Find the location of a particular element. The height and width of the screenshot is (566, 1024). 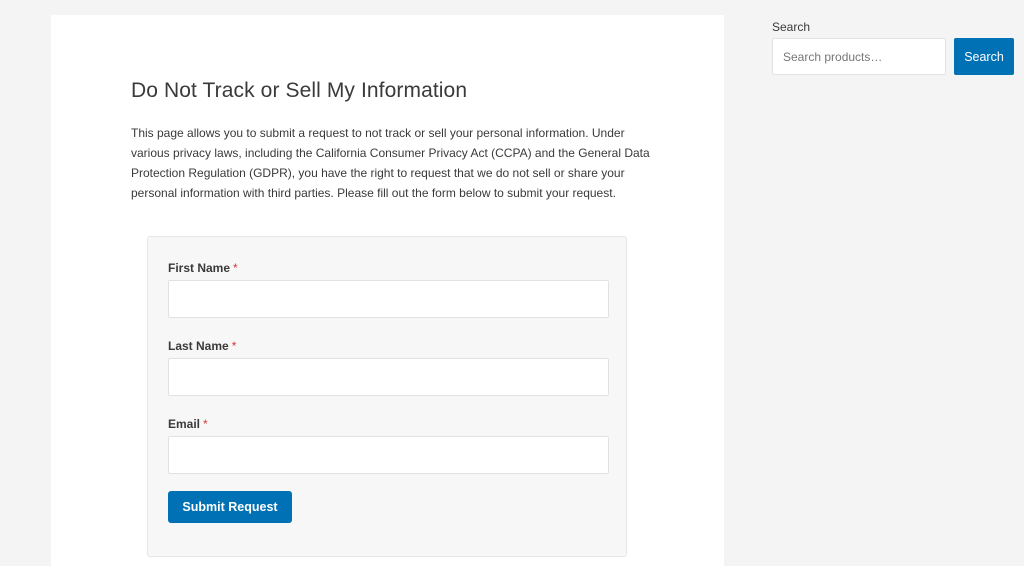

first-name-label-text: First Name is located at coordinates (199, 268).